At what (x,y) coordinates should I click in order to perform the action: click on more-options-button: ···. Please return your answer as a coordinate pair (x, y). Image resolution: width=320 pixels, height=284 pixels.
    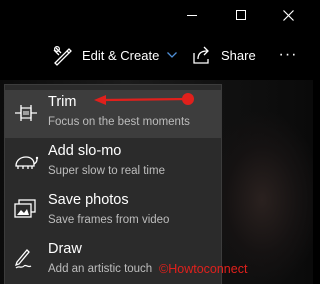
    Looking at the image, I should click on (288, 55).